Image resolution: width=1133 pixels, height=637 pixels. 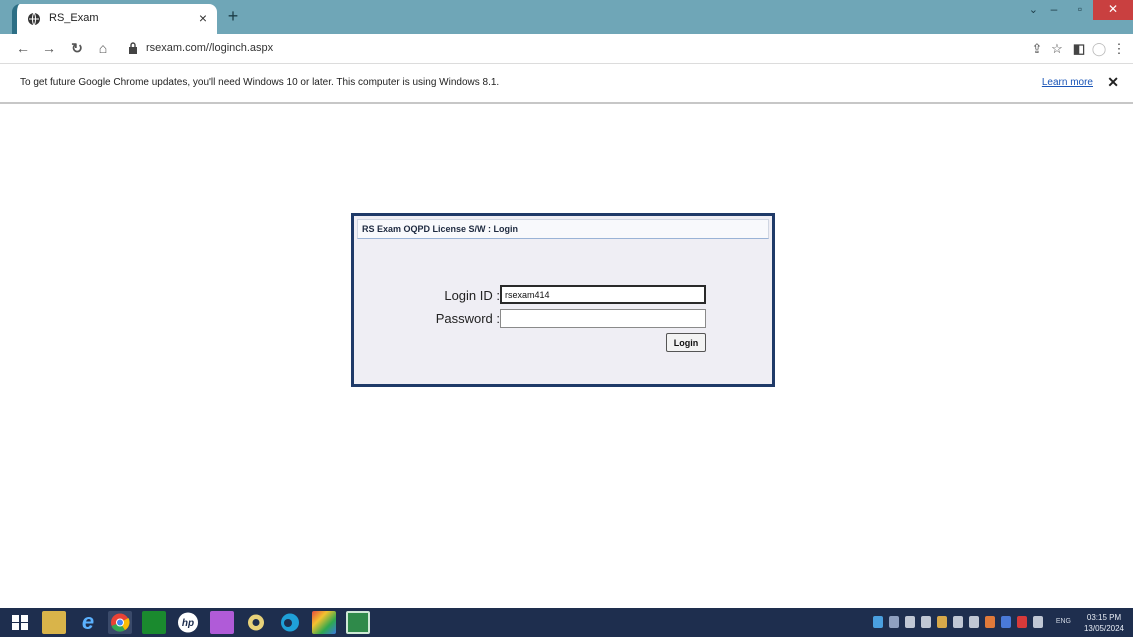 I want to click on window-controls: – ▫ ✕, so click(x=1087, y=10).